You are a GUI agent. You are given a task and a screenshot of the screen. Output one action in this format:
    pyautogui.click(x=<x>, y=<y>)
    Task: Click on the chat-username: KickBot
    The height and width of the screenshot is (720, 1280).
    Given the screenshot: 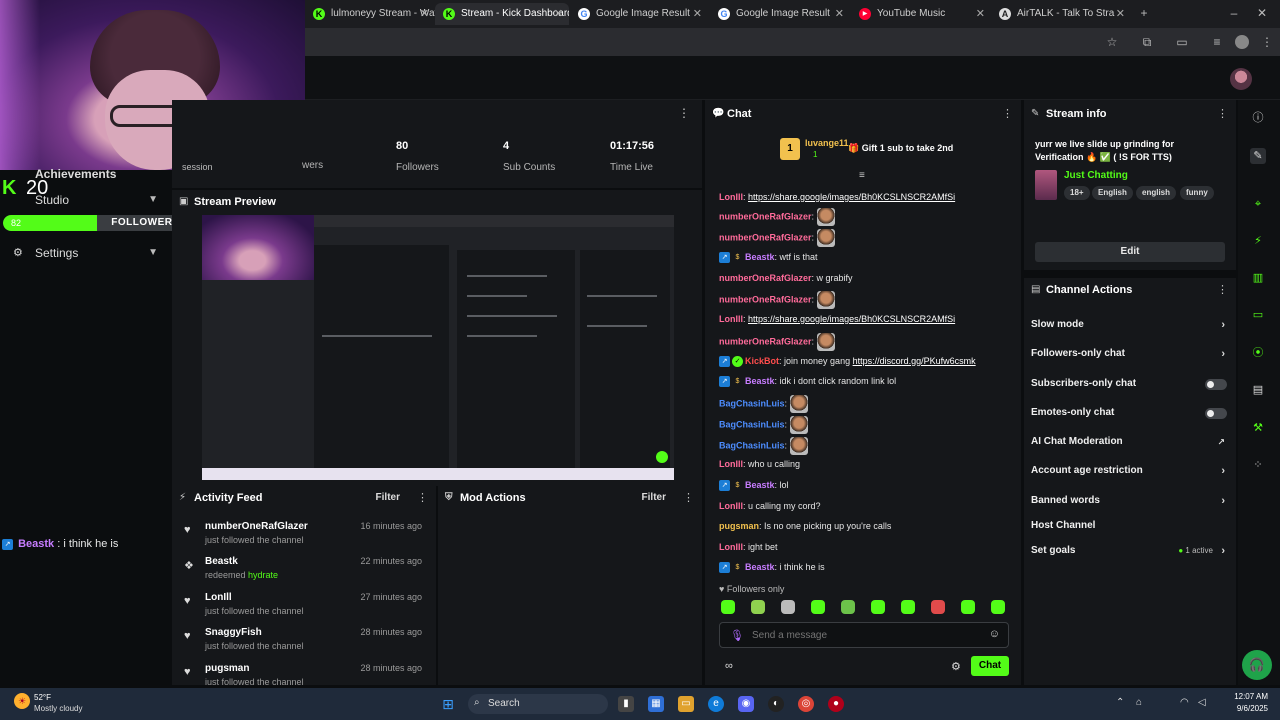 What is the action you would take?
    pyautogui.click(x=762, y=361)
    